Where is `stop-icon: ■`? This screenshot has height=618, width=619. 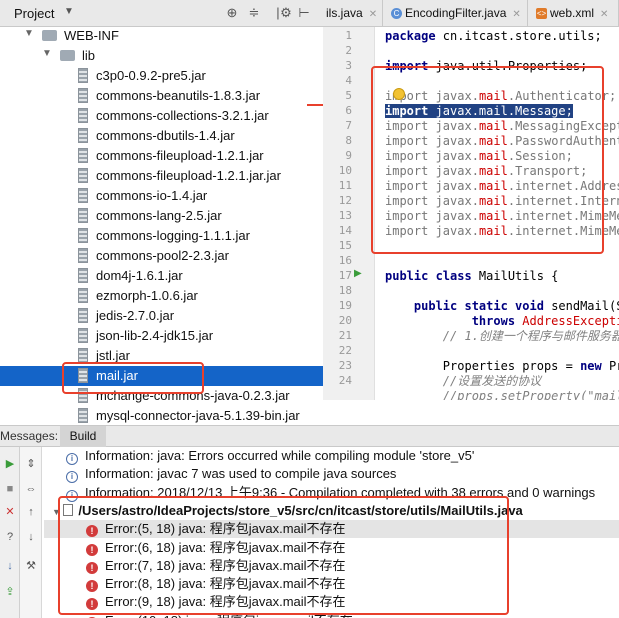
stop-icon: ■ is located at coordinates (10, 489).